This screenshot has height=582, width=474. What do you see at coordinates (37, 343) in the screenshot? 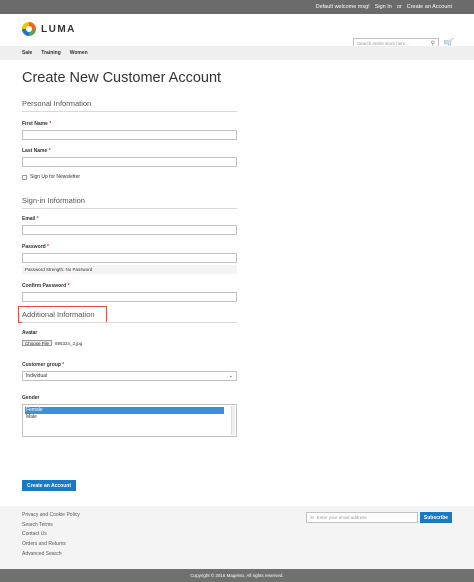
I see `choose-file-button: Choose File` at bounding box center [37, 343].